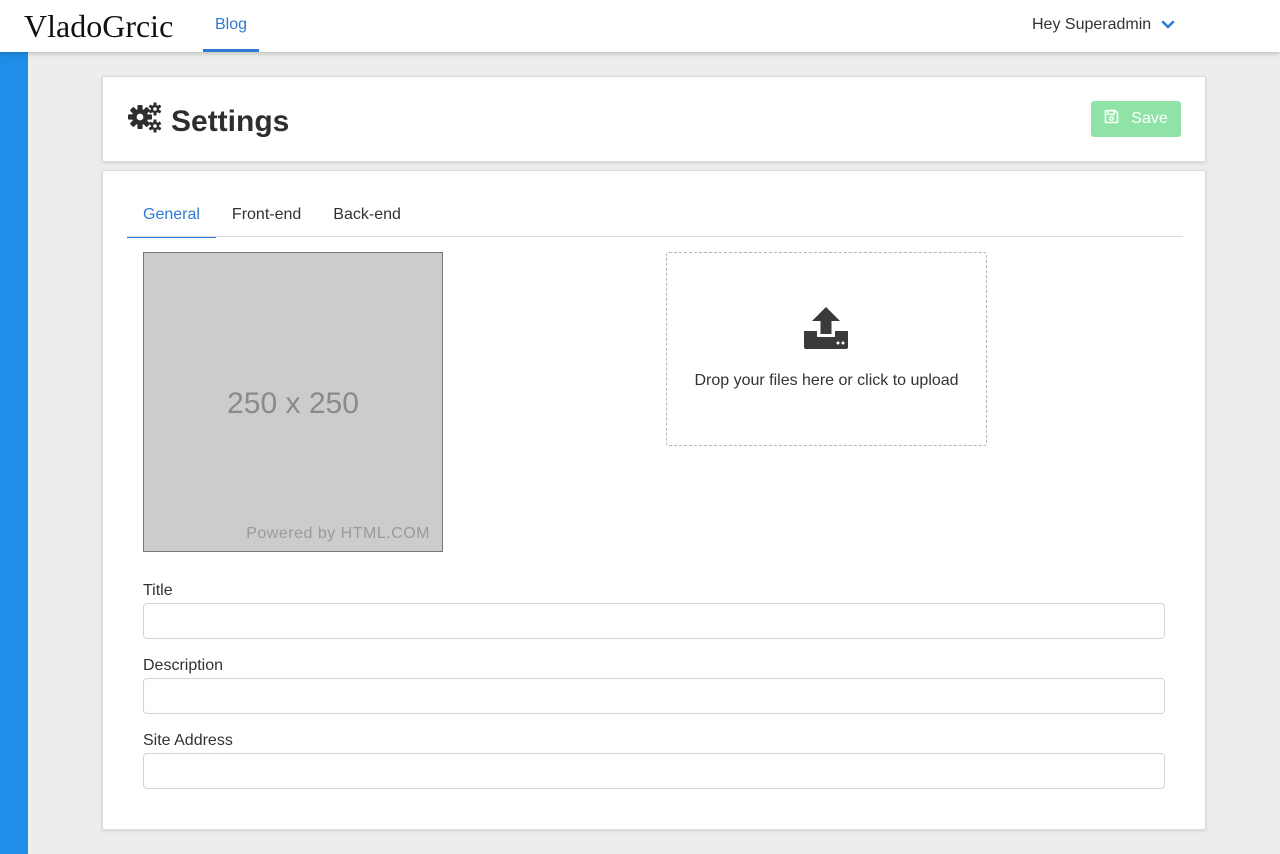  I want to click on chevron-down-icon, so click(1168, 25).